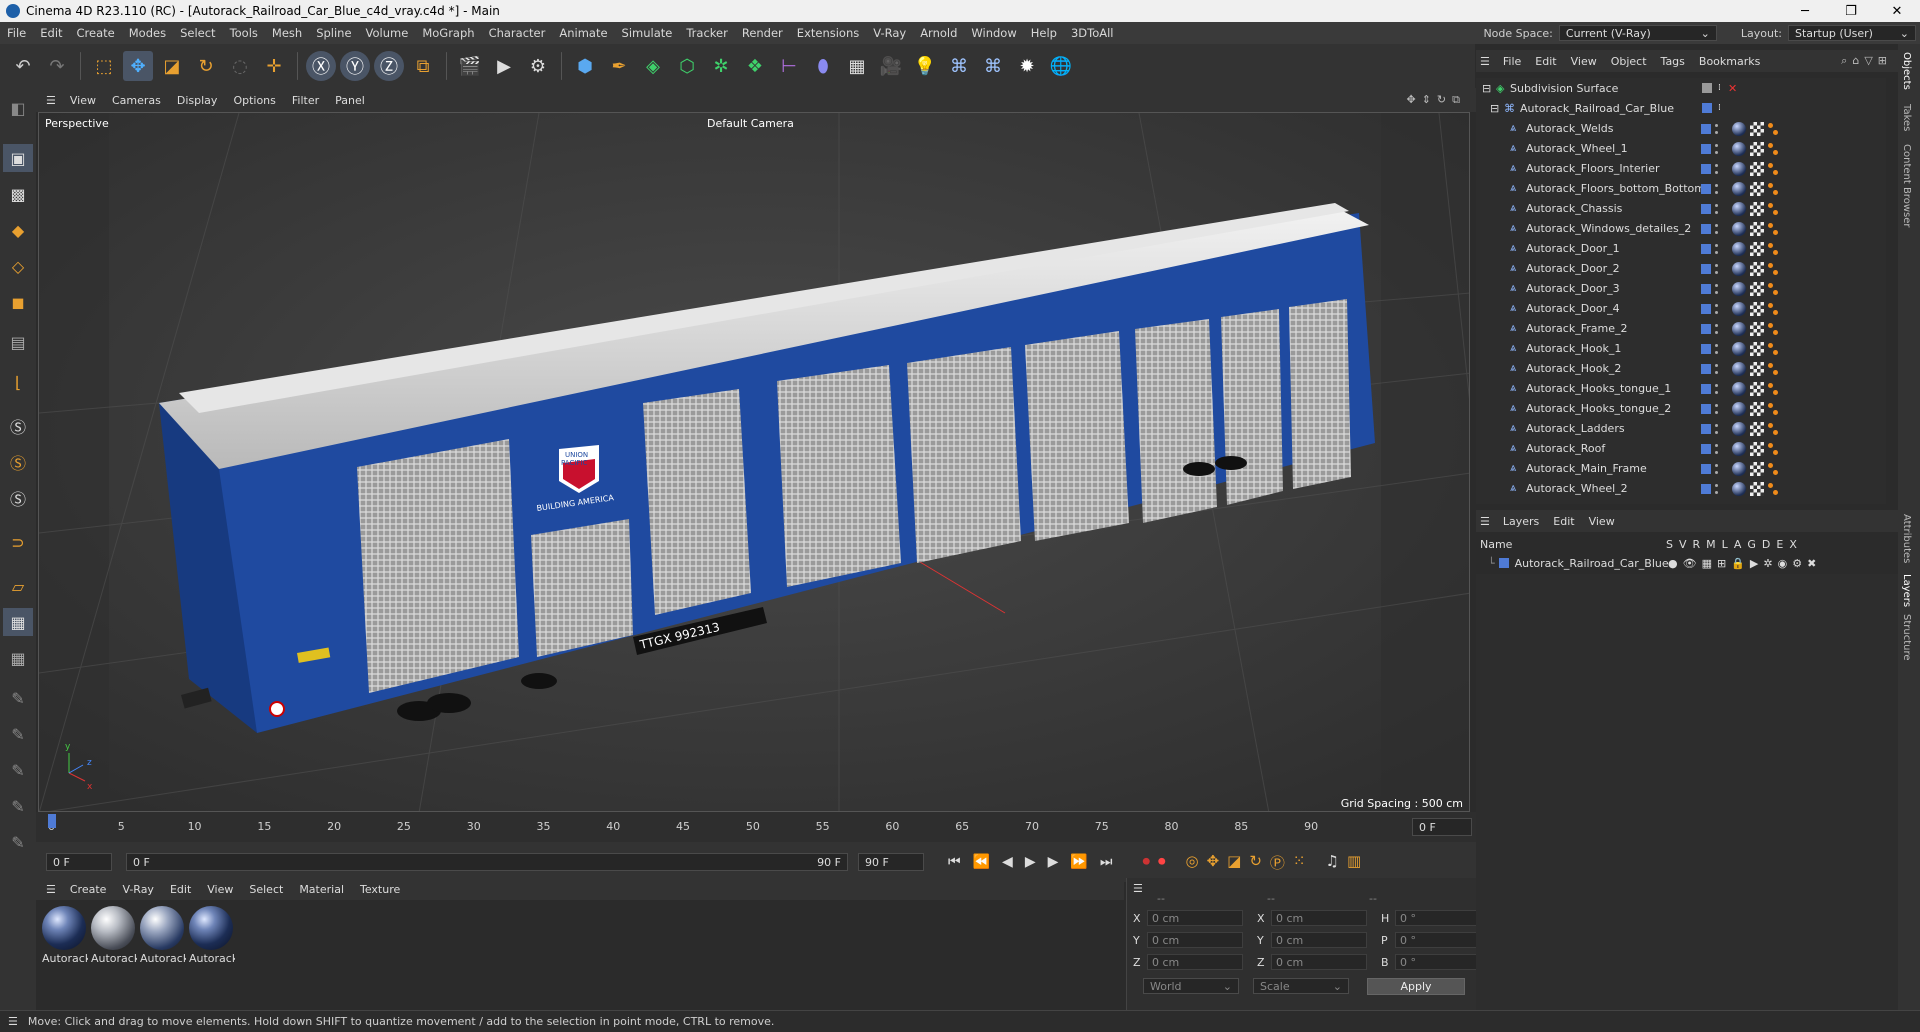 The width and height of the screenshot is (1920, 1032). What do you see at coordinates (18, 734) in the screenshot?
I see `sculpt-icon: ✎` at bounding box center [18, 734].